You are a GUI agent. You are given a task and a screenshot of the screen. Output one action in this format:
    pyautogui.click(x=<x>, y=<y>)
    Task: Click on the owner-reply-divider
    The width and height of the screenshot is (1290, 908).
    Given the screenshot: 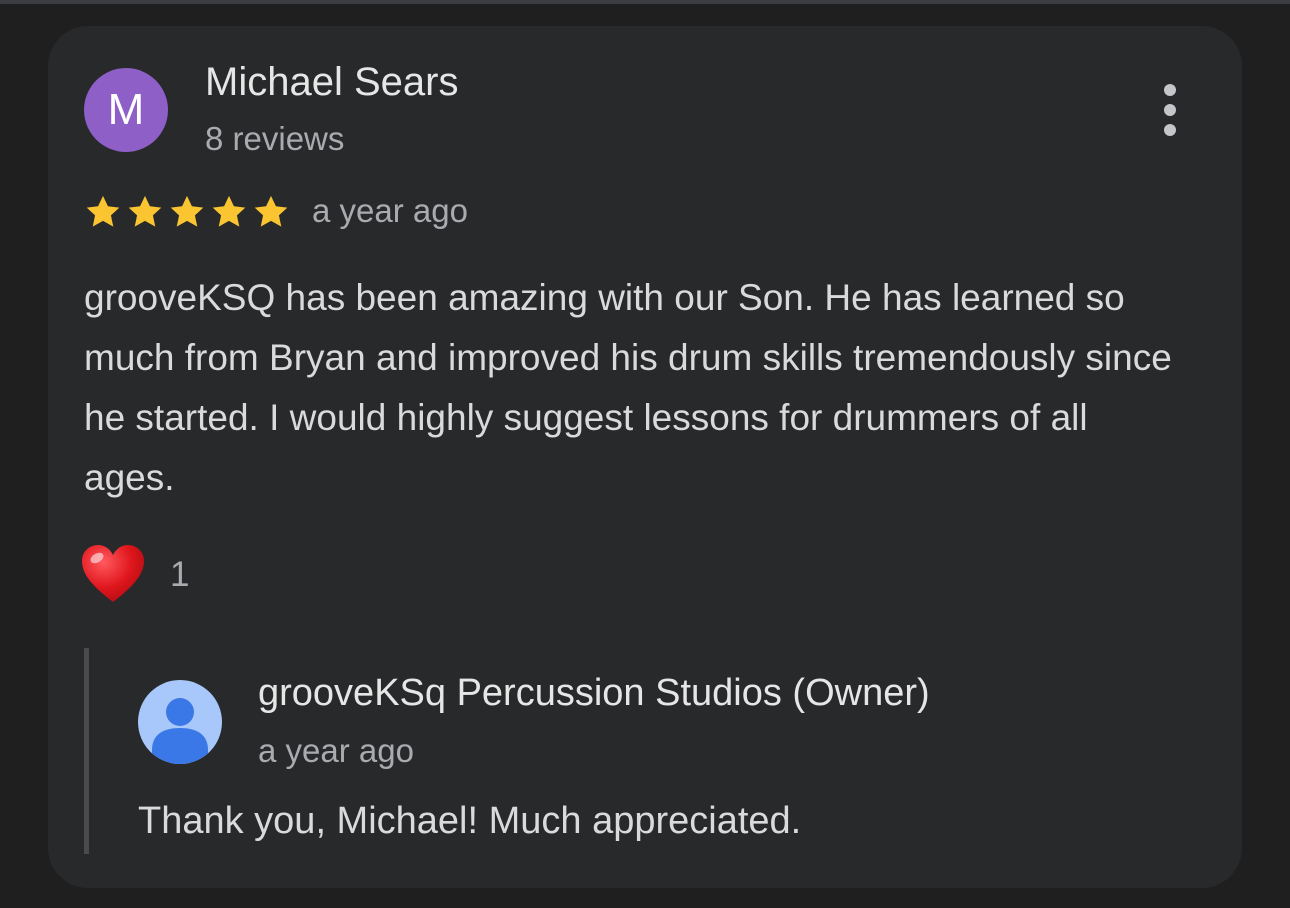 What is the action you would take?
    pyautogui.click(x=86, y=751)
    